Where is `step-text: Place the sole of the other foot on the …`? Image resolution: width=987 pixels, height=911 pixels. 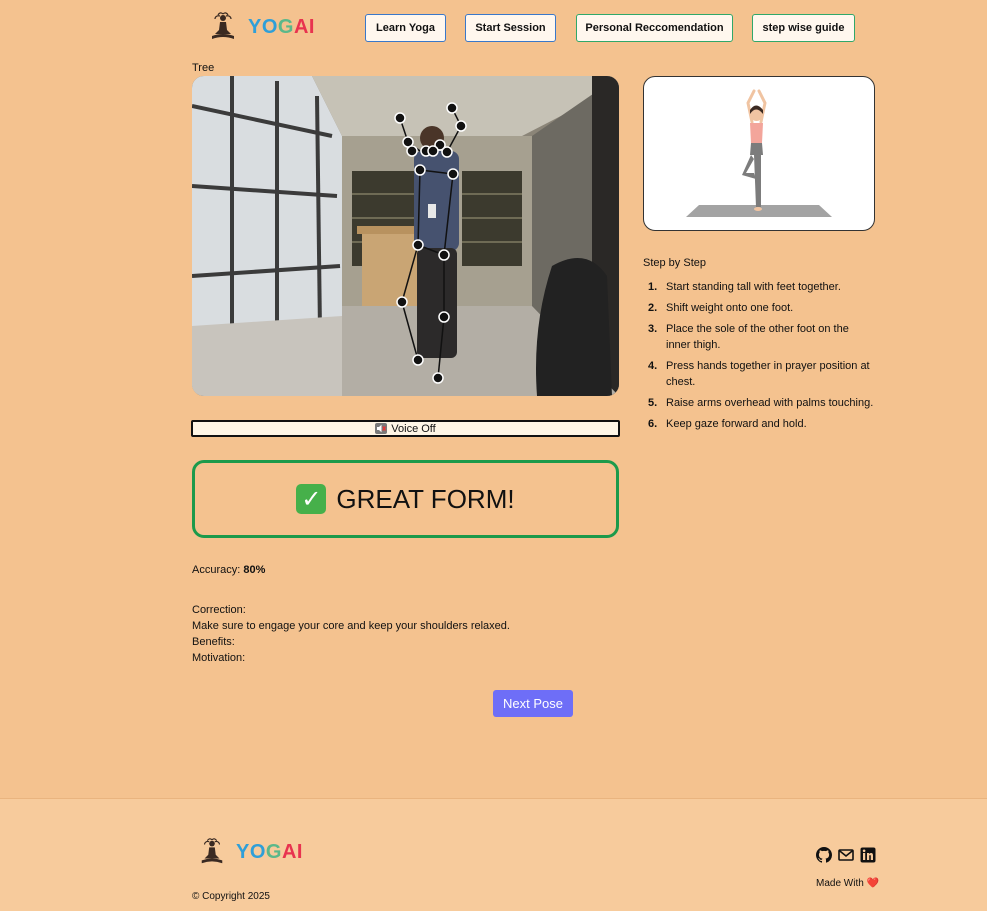 step-text: Place the sole of the other foot on the … is located at coordinates (757, 337).